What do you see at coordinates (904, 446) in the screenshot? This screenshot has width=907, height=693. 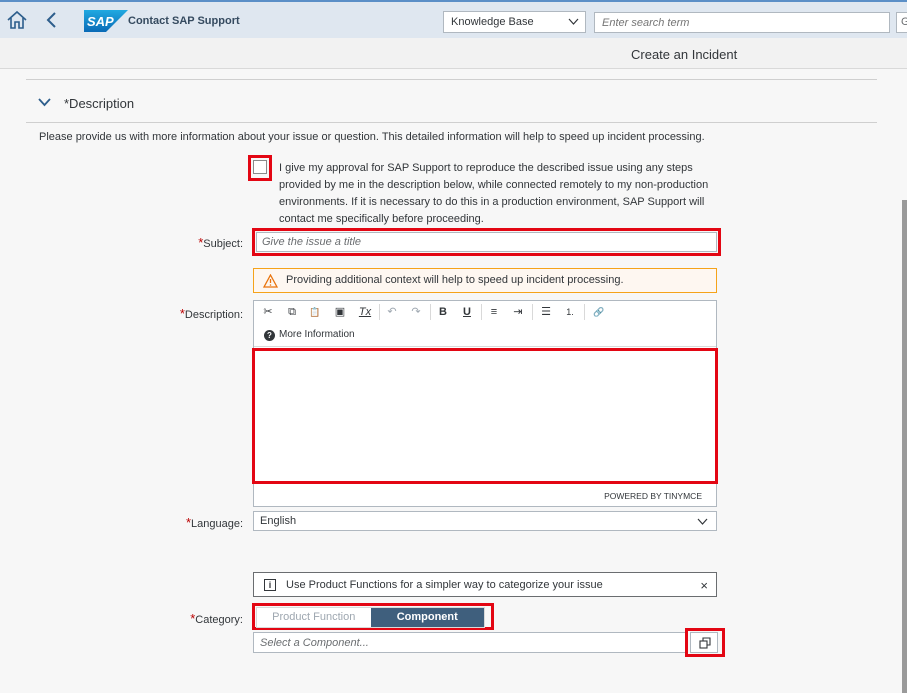 I see `scrollbar` at bounding box center [904, 446].